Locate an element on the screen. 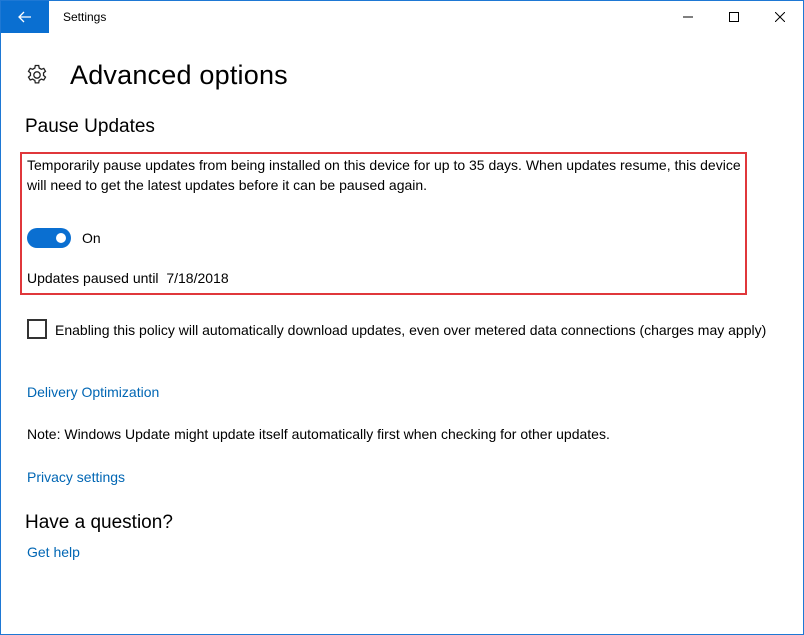 The height and width of the screenshot is (635, 804). window-title: Settings is located at coordinates (85, 17).